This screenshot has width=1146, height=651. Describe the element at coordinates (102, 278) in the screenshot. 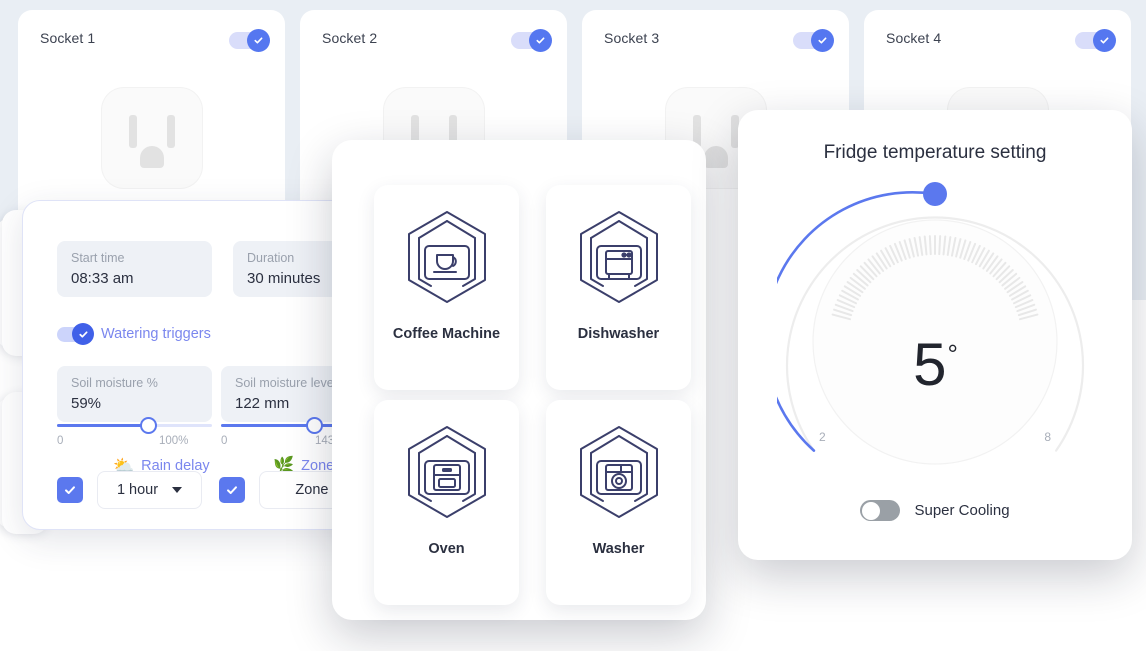

I see `start-time-value: 08:33 am` at that location.